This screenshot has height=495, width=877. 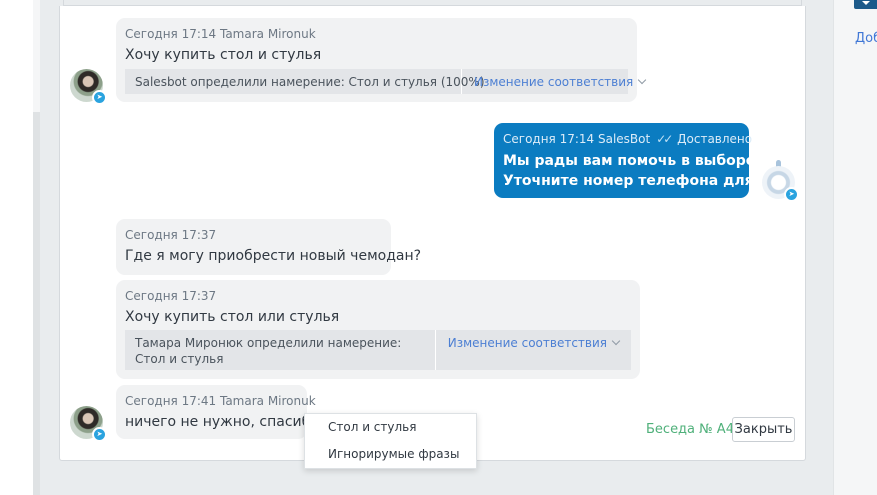 I want to click on message-text: Хочу купить стол и стулья, so click(x=223, y=55).